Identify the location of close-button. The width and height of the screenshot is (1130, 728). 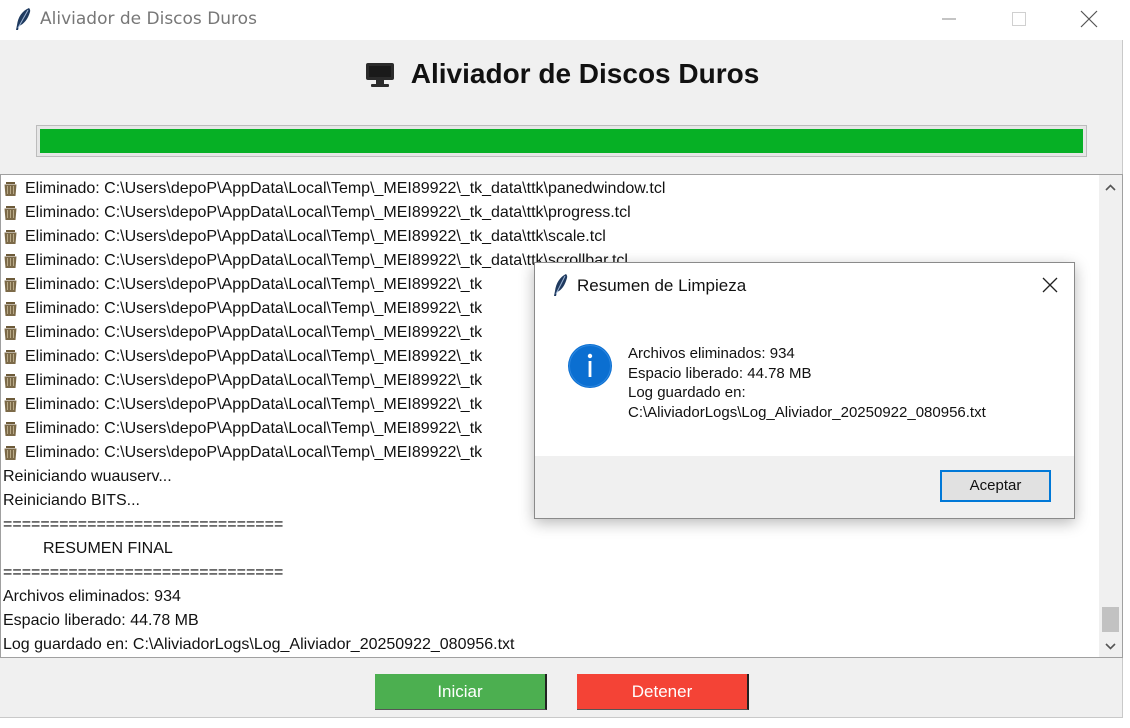
(1089, 19).